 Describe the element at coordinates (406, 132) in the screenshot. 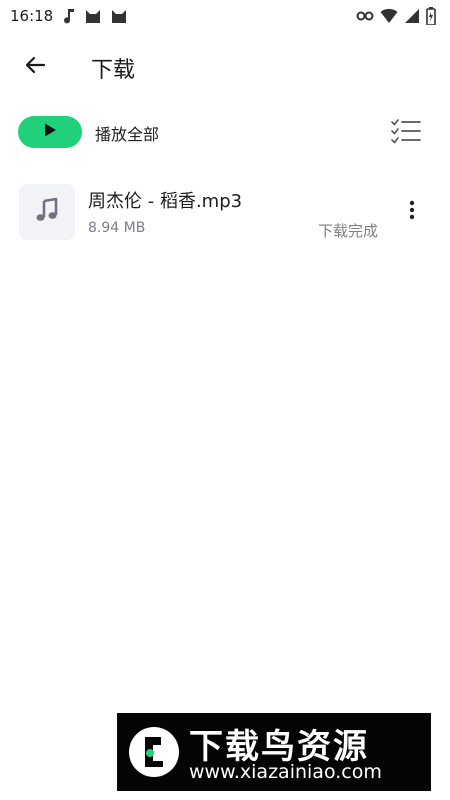

I see `multi-select-button` at that location.